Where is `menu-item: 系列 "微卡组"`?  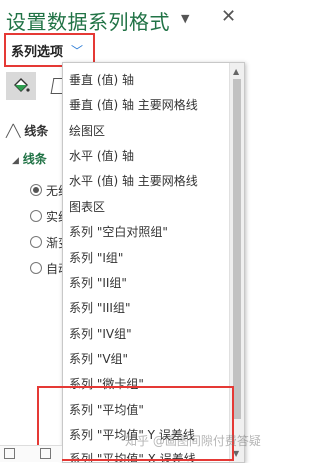
menu-item: 系列 "微卡组" is located at coordinates (106, 383).